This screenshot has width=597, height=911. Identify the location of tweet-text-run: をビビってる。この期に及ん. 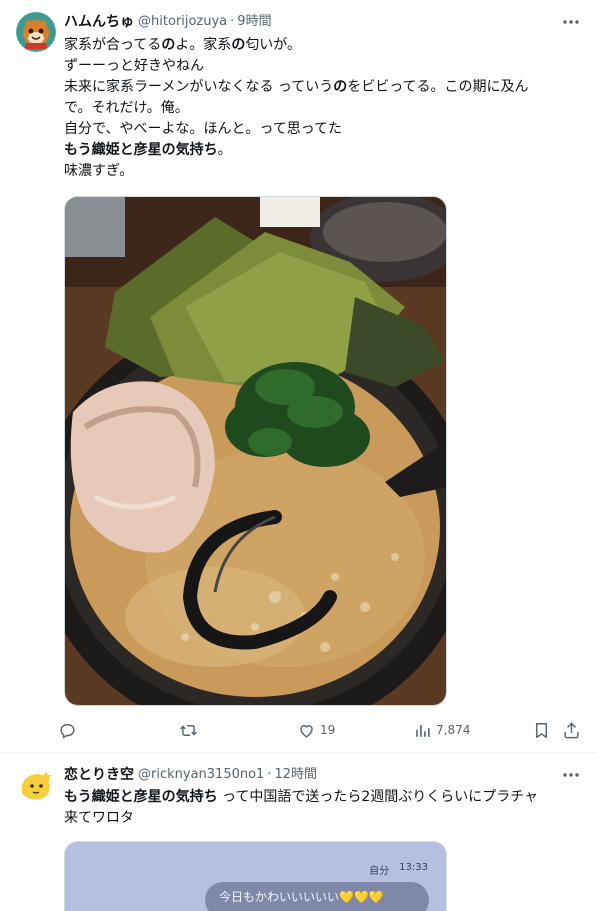
(438, 87).